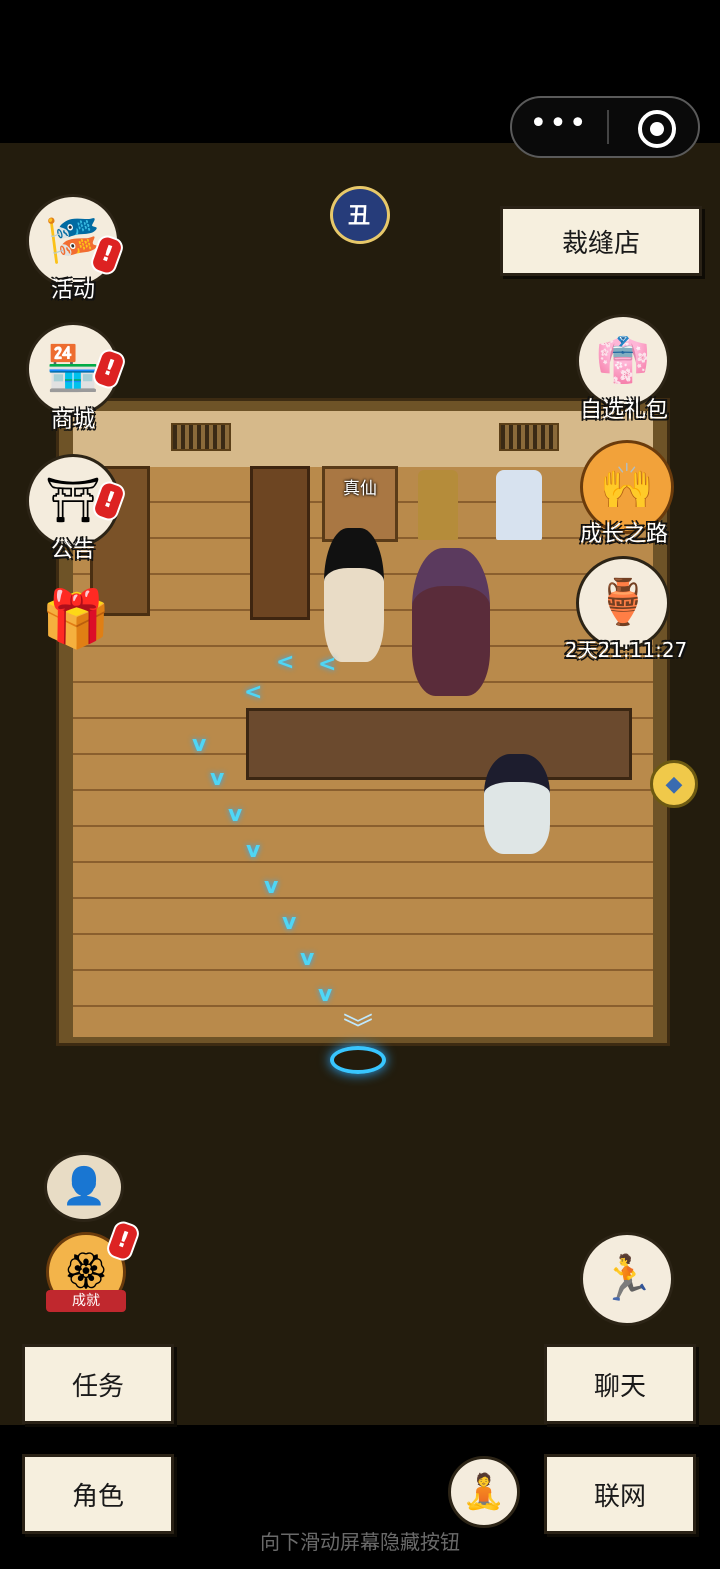 The image size is (720, 1569). Describe the element at coordinates (620, 1384) in the screenshot. I see `chat-button: 聊天` at that location.